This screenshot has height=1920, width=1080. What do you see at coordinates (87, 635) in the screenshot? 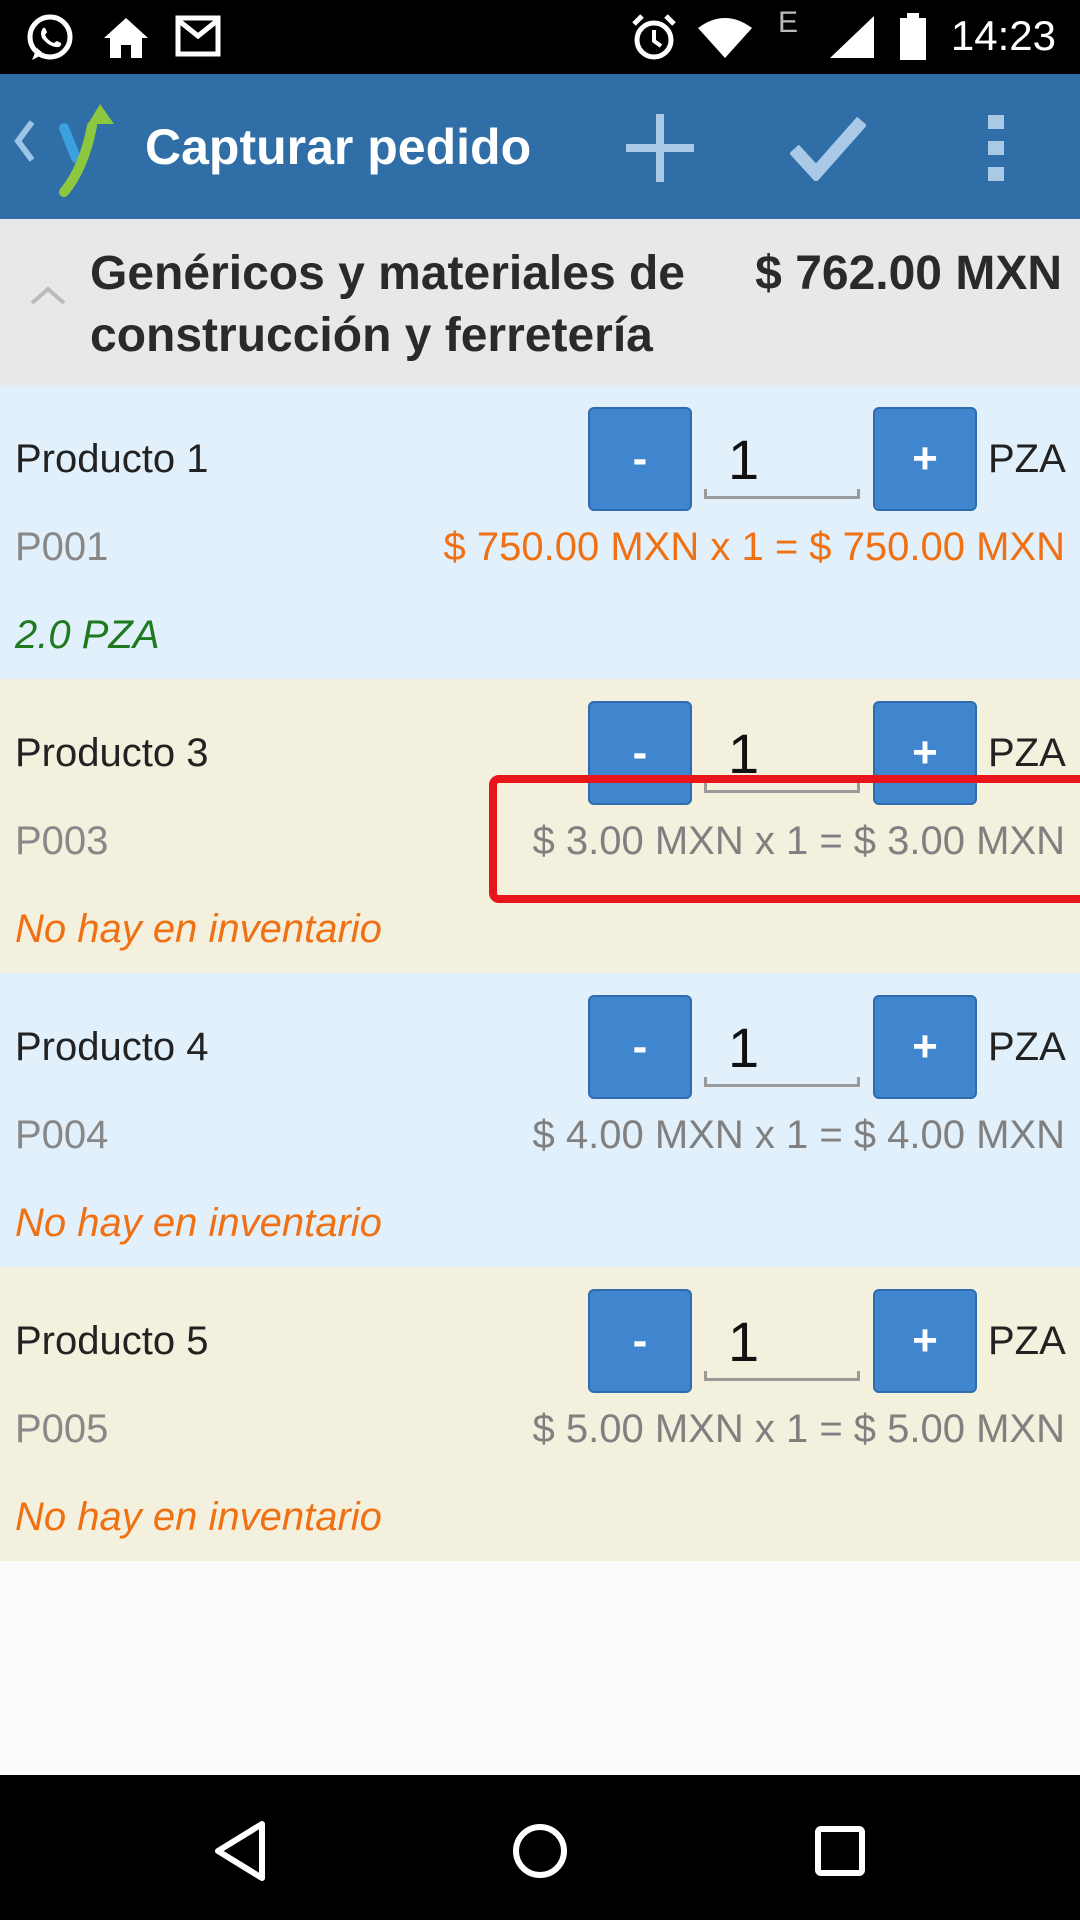
I see `stock-status: 2.0 PZA` at bounding box center [87, 635].